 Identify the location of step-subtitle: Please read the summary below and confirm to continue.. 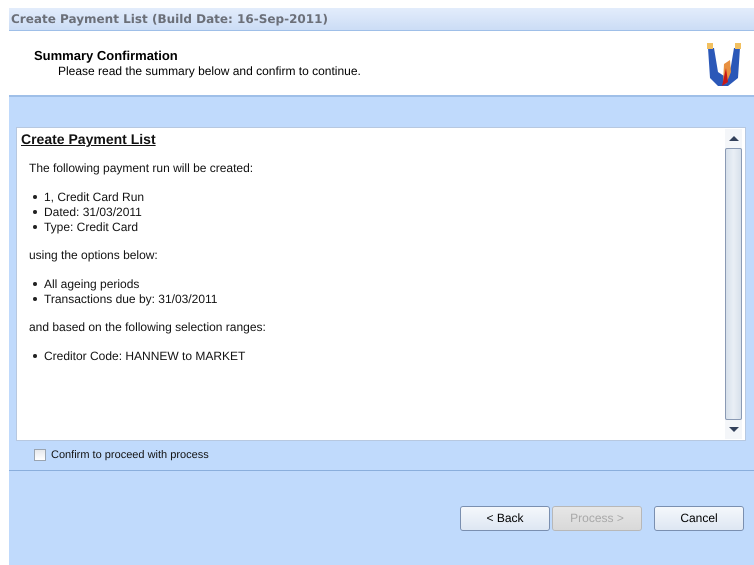
(209, 71).